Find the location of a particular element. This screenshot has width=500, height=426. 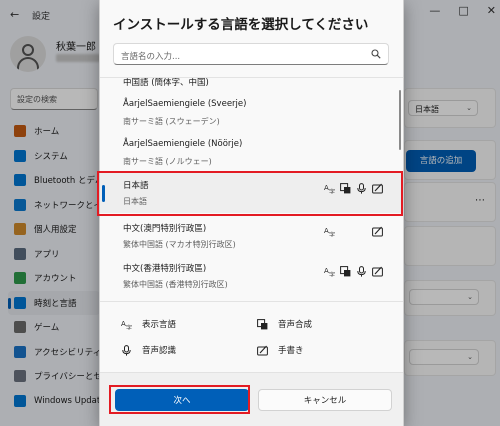

legend-speech-recognition: 音声認識 is located at coordinates (148, 350).